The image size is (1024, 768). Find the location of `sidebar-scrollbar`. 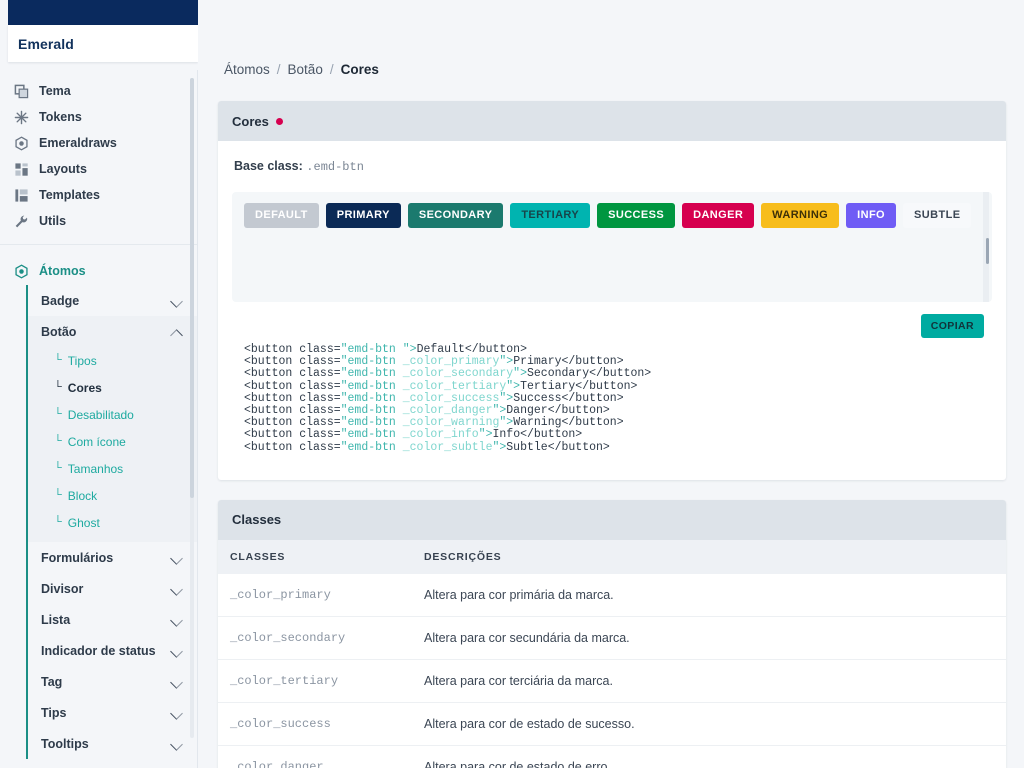

sidebar-scrollbar is located at coordinates (192, 408).